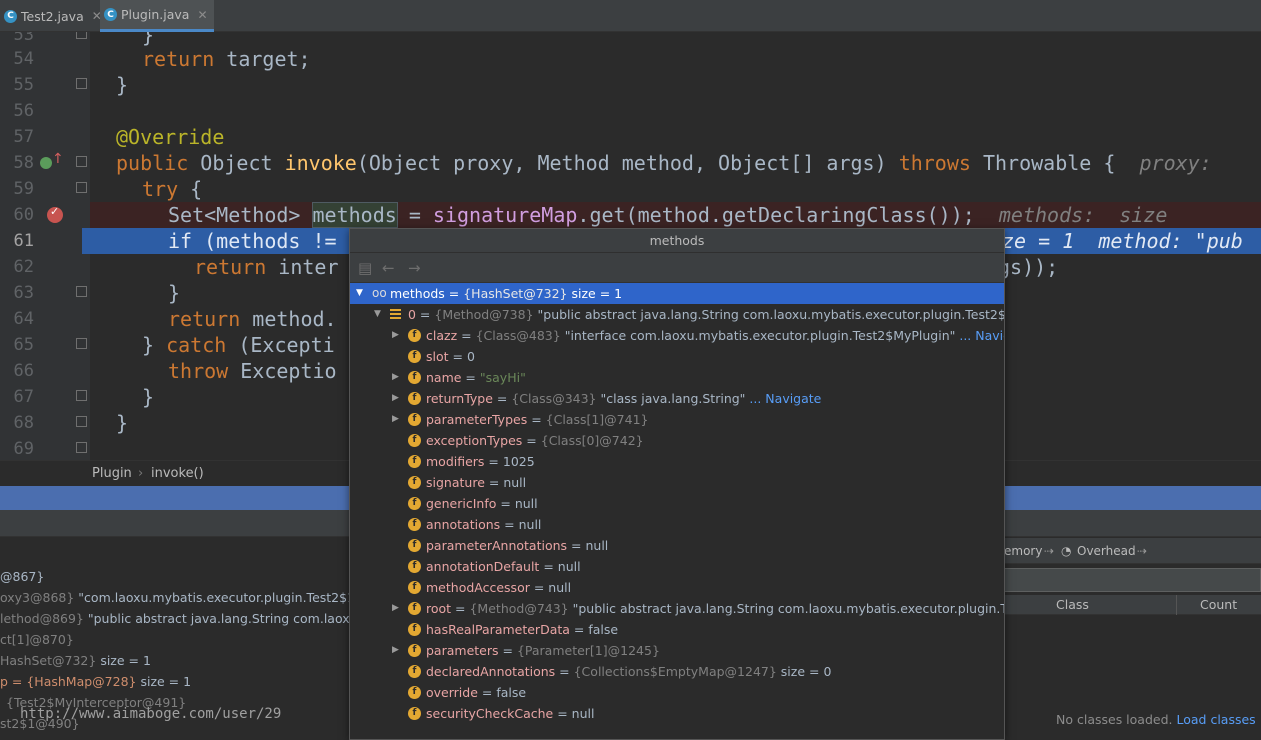 The image size is (1261, 740). I want to click on tree-row: f securityCheckCache = null, so click(677, 713).